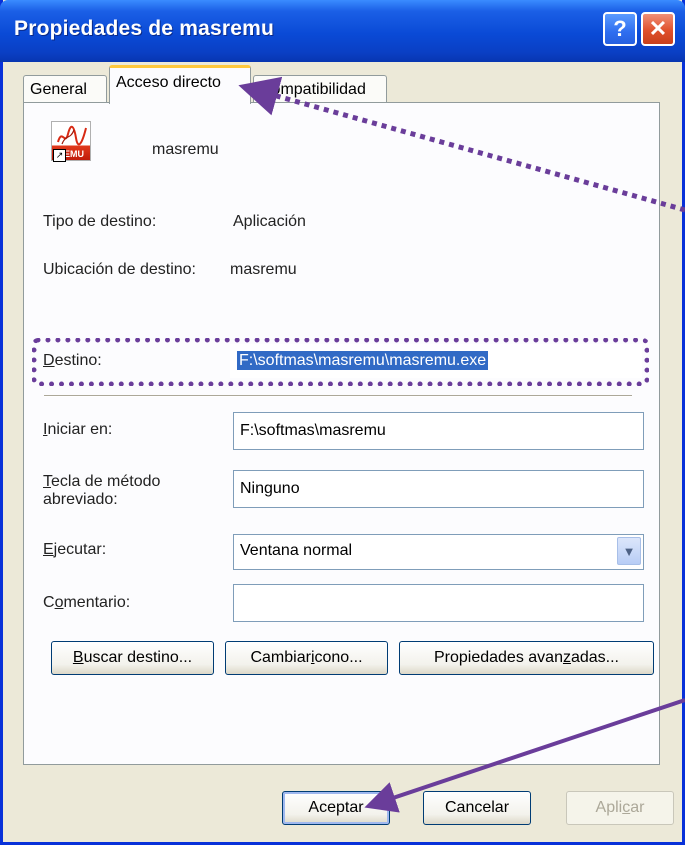 Image resolution: width=685 pixels, height=845 pixels. I want to click on hotkey-field: Ninguno, so click(438, 489).